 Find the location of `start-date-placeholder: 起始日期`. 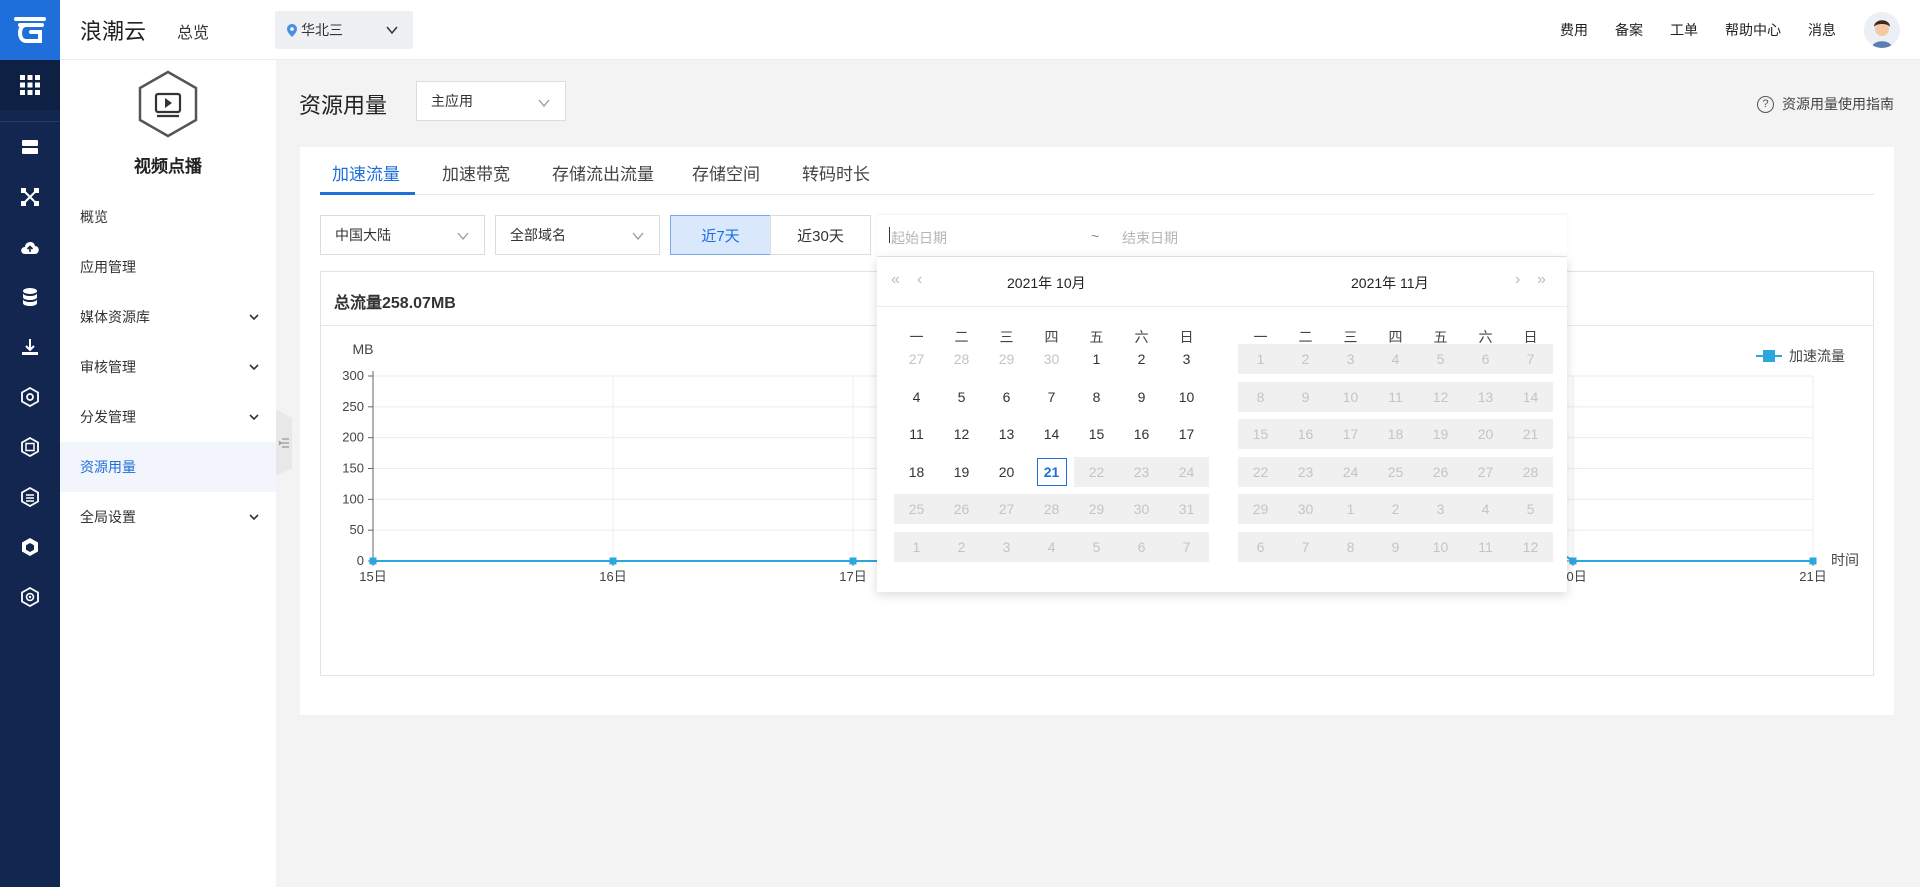

start-date-placeholder: 起始日期 is located at coordinates (919, 238).